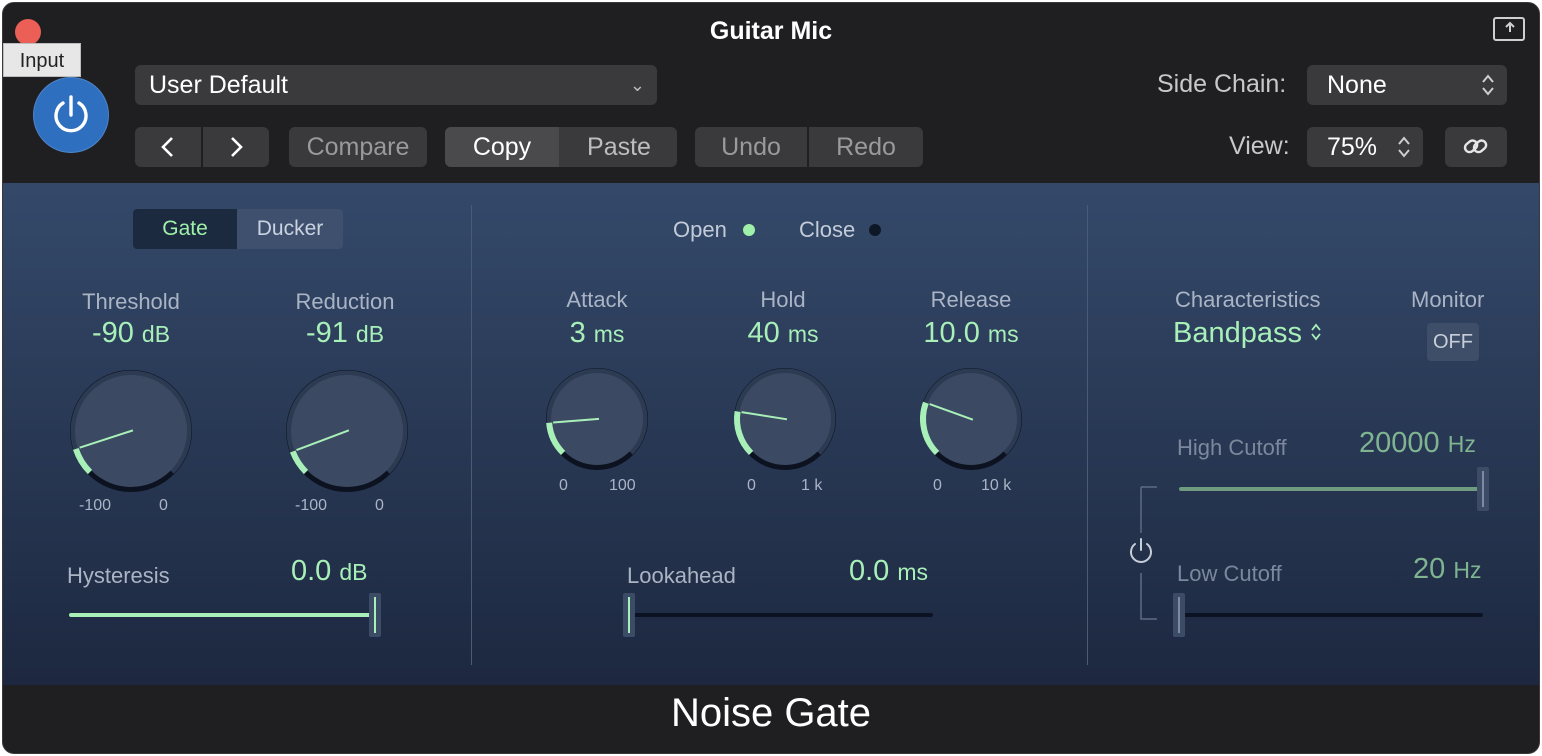 Image resolution: width=1542 pixels, height=756 pixels. I want to click on filter-power-icon, so click(1141, 551).